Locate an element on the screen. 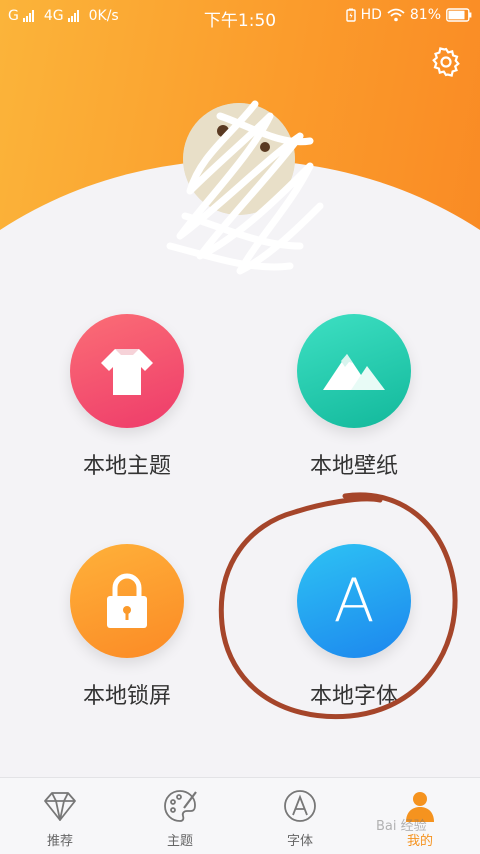 The height and width of the screenshot is (854, 480). status-bar: G 4G 0K/s 下午1:50 HD 81% is located at coordinates (240, 17).